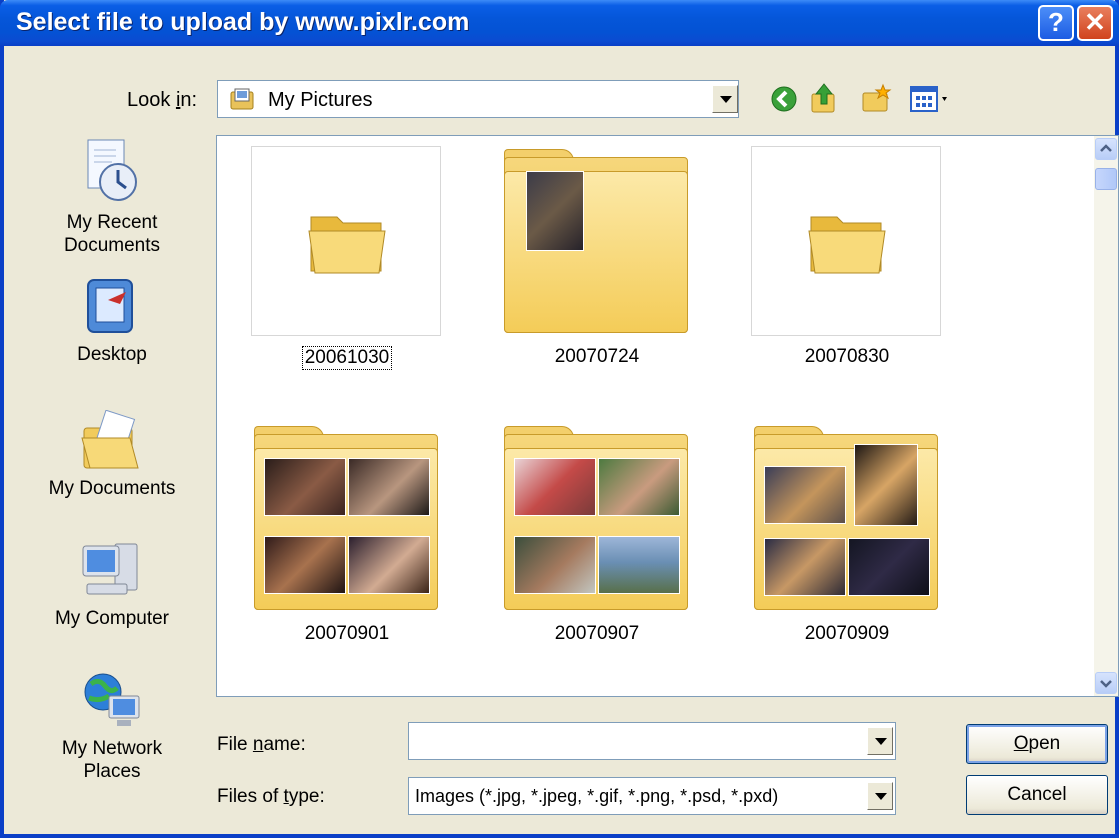  I want to click on open-button: Open, so click(1037, 744).